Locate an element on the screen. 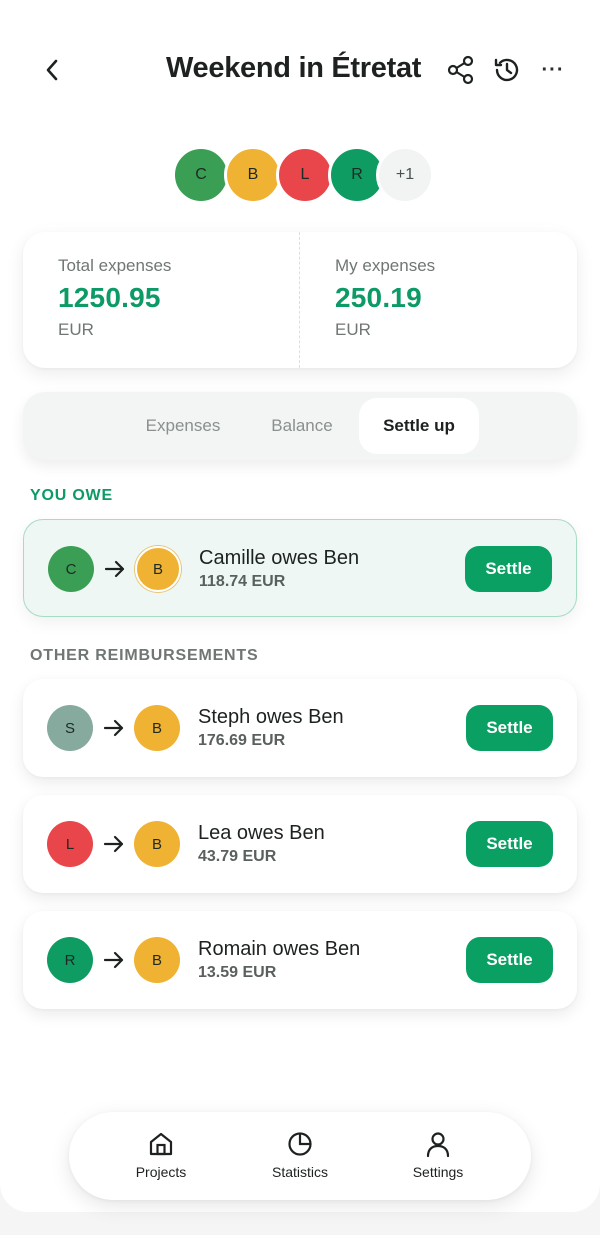 This screenshot has height=1235, width=600. page-title: Weekend in Étretat is located at coordinates (294, 68).